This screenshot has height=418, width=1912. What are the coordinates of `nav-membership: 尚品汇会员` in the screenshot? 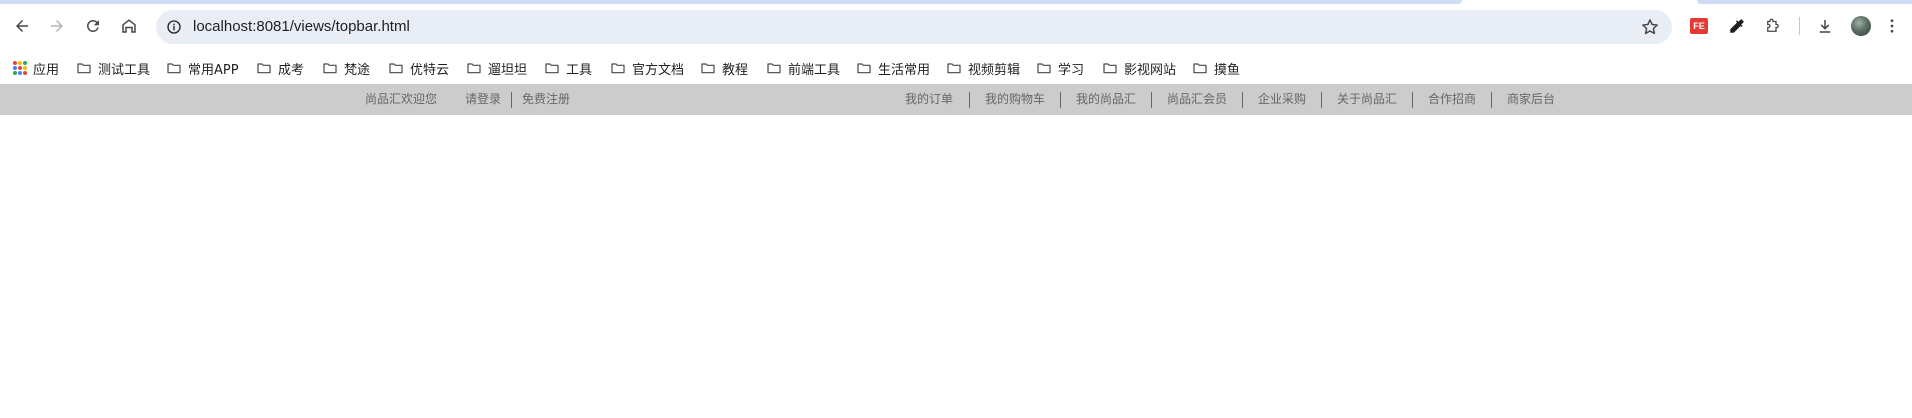 It's located at (1197, 99).